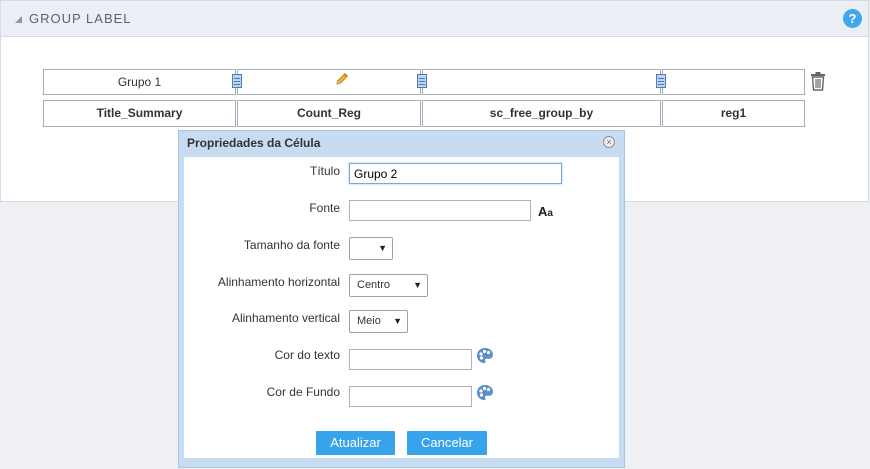 This screenshot has height=469, width=870. What do you see at coordinates (303, 392) in the screenshot?
I see `cor-fundo-label: Cor de Fundo` at bounding box center [303, 392].